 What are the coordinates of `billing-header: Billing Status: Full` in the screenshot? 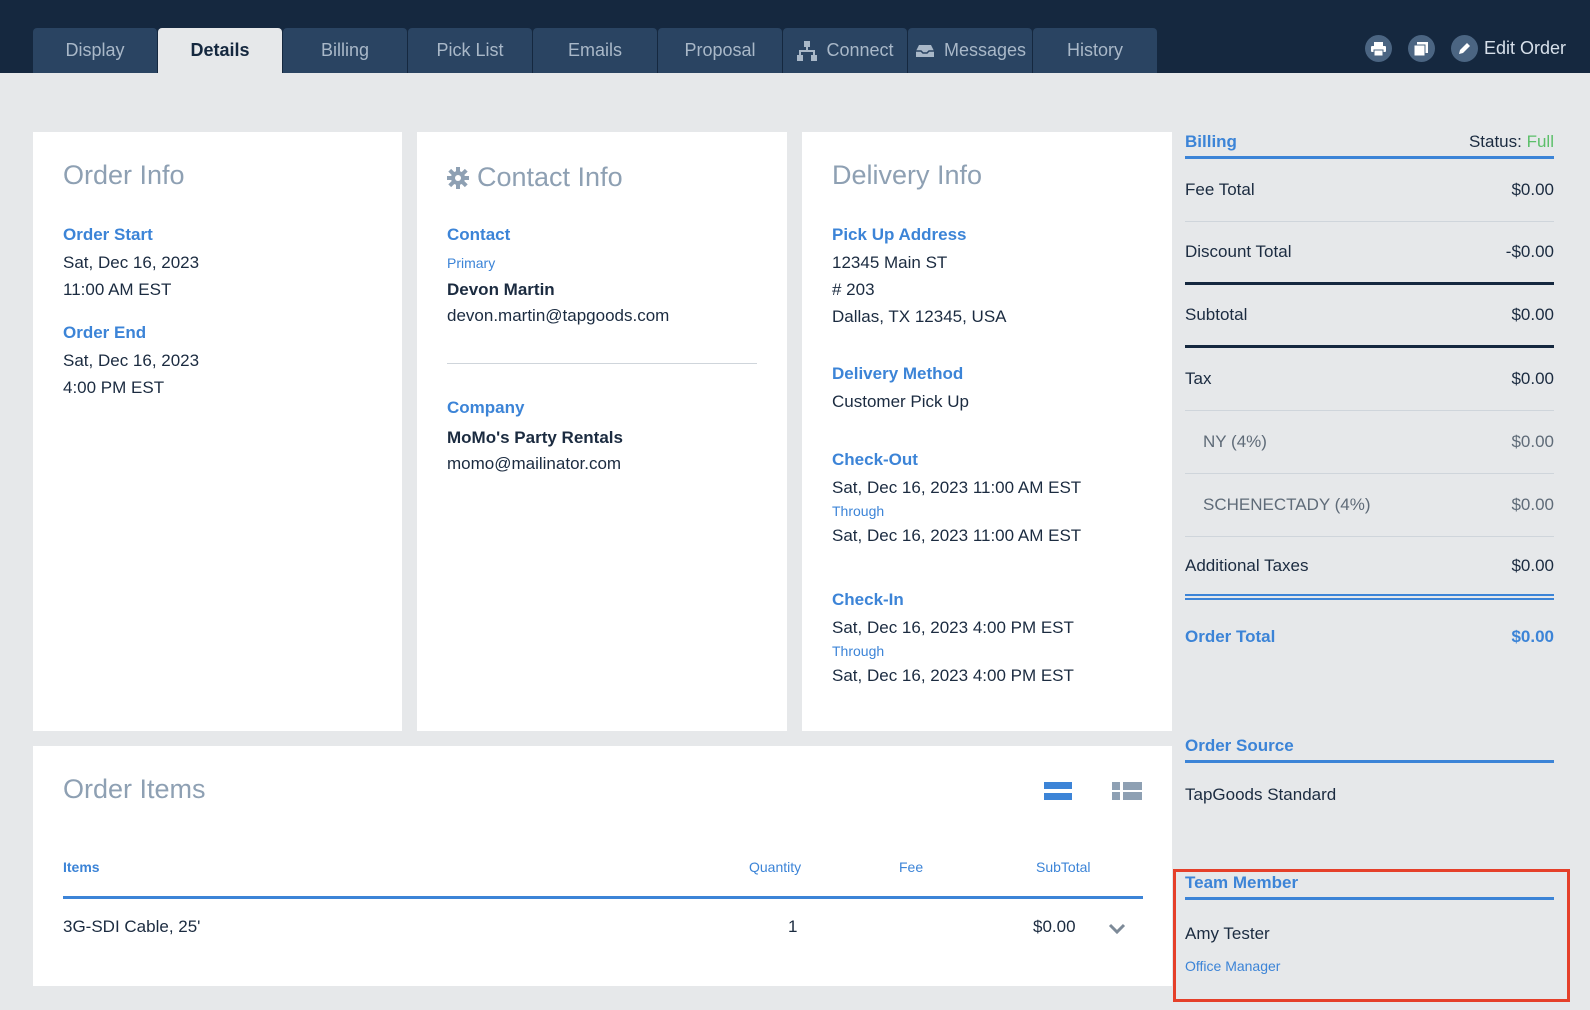 It's located at (1369, 145).